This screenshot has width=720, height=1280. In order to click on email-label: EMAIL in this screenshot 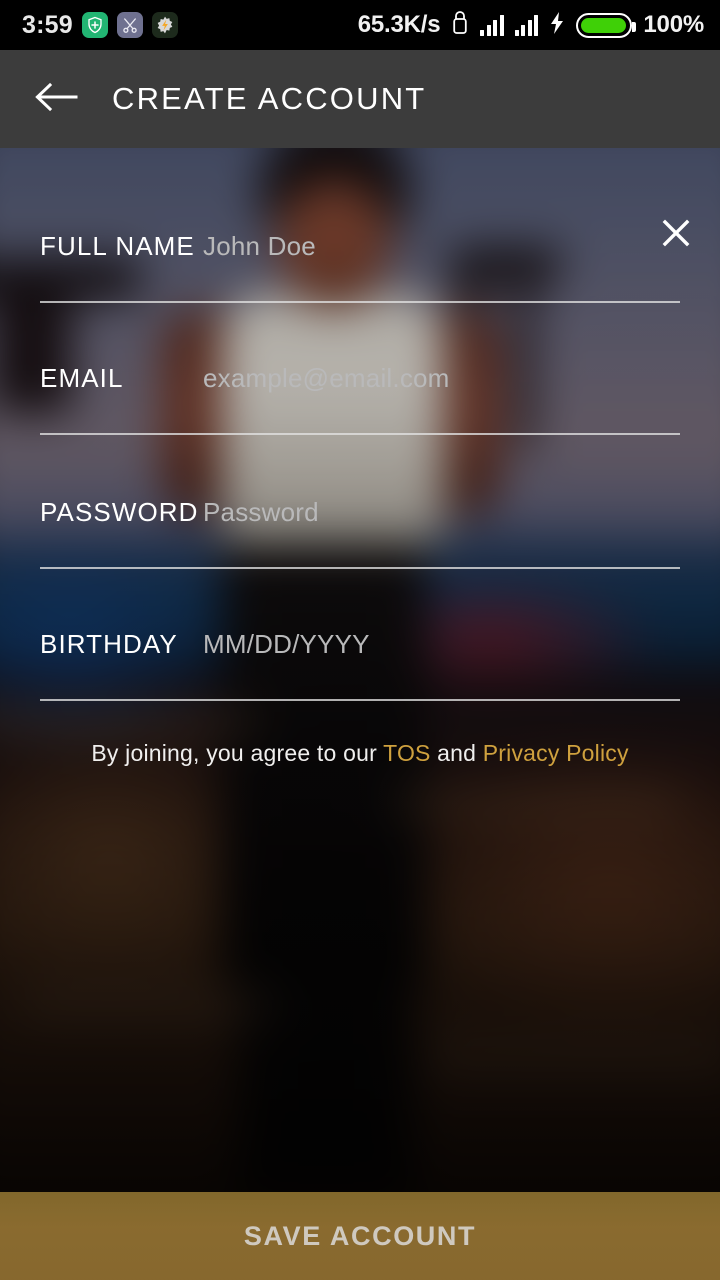, I will do `click(82, 377)`.